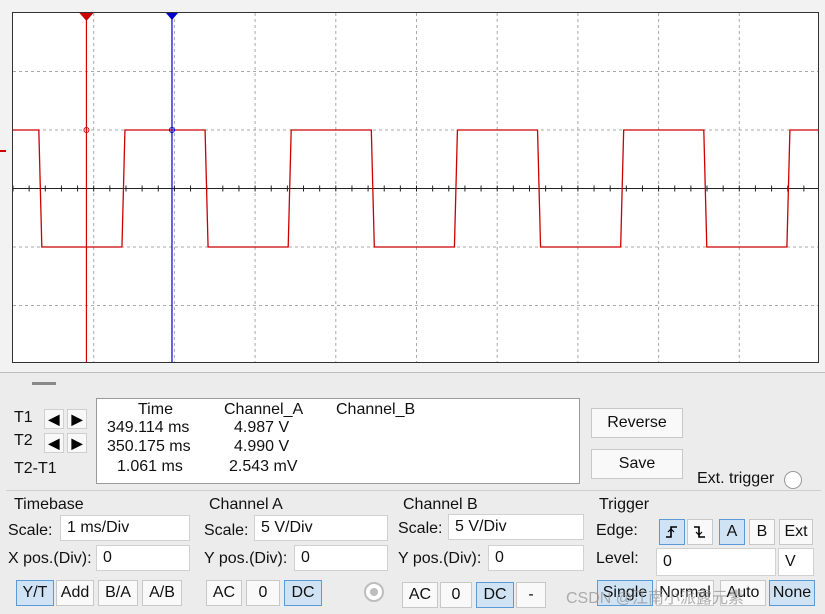 This screenshot has width=825, height=614. What do you see at coordinates (413, 490) in the screenshot?
I see `settings-panel-divider` at bounding box center [413, 490].